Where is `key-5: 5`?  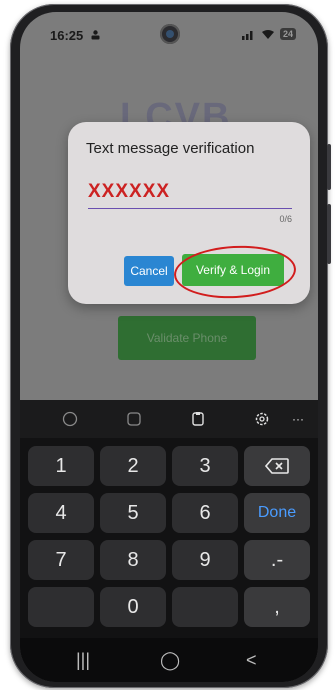 key-5: 5 is located at coordinates (133, 513).